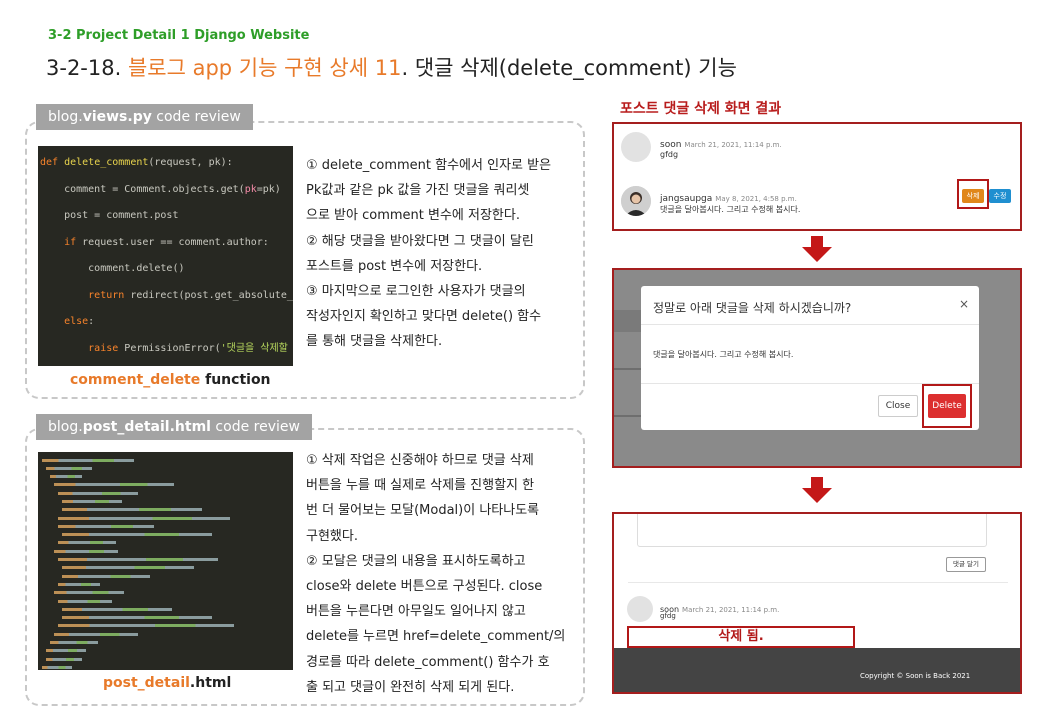  Describe the element at coordinates (410, 687) in the screenshot. I see `description-line: 출 되고 댓글이 완전히 삭제 되게 된다.` at that location.